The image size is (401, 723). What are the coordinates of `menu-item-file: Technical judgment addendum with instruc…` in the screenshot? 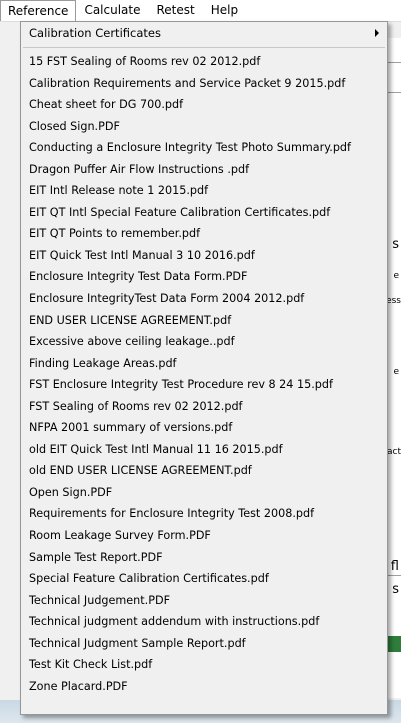 It's located at (204, 622).